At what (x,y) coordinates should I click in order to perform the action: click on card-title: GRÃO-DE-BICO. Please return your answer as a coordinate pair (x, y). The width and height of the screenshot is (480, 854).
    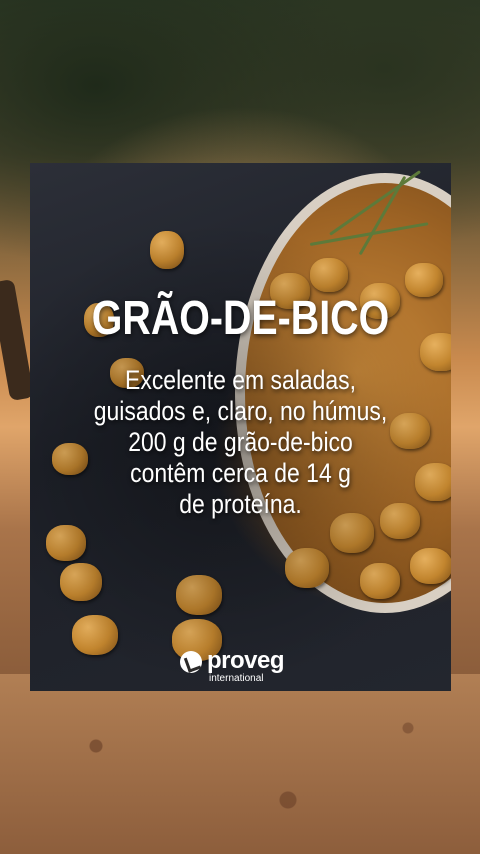
    Looking at the image, I should click on (240, 318).